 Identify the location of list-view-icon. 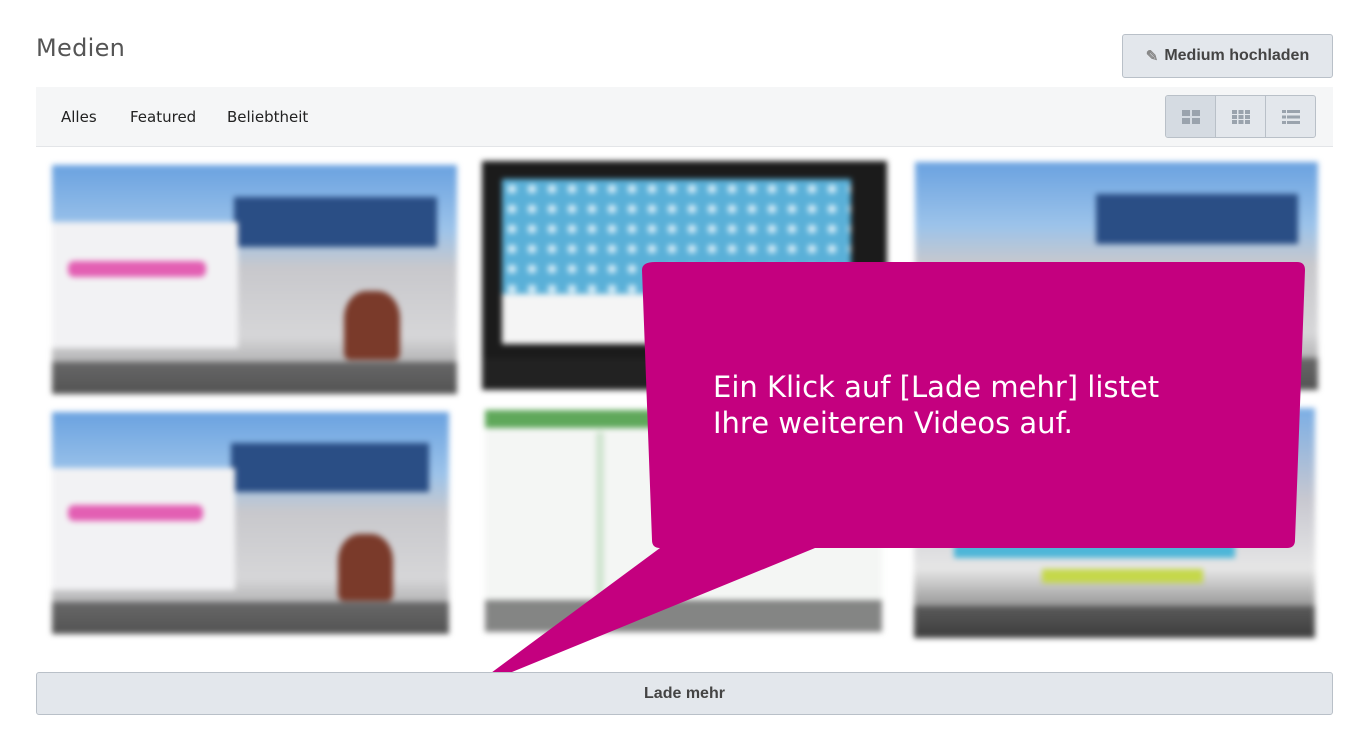
(1290, 116).